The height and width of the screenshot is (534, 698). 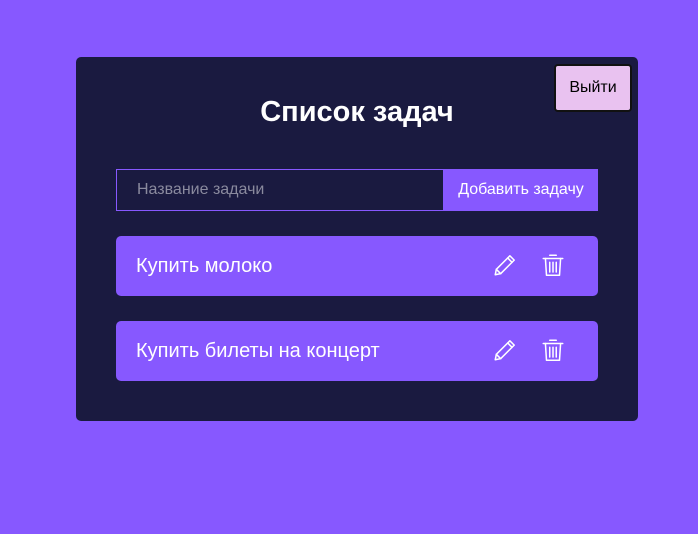 What do you see at coordinates (204, 265) in the screenshot?
I see `task-text: Купить молоко` at bounding box center [204, 265].